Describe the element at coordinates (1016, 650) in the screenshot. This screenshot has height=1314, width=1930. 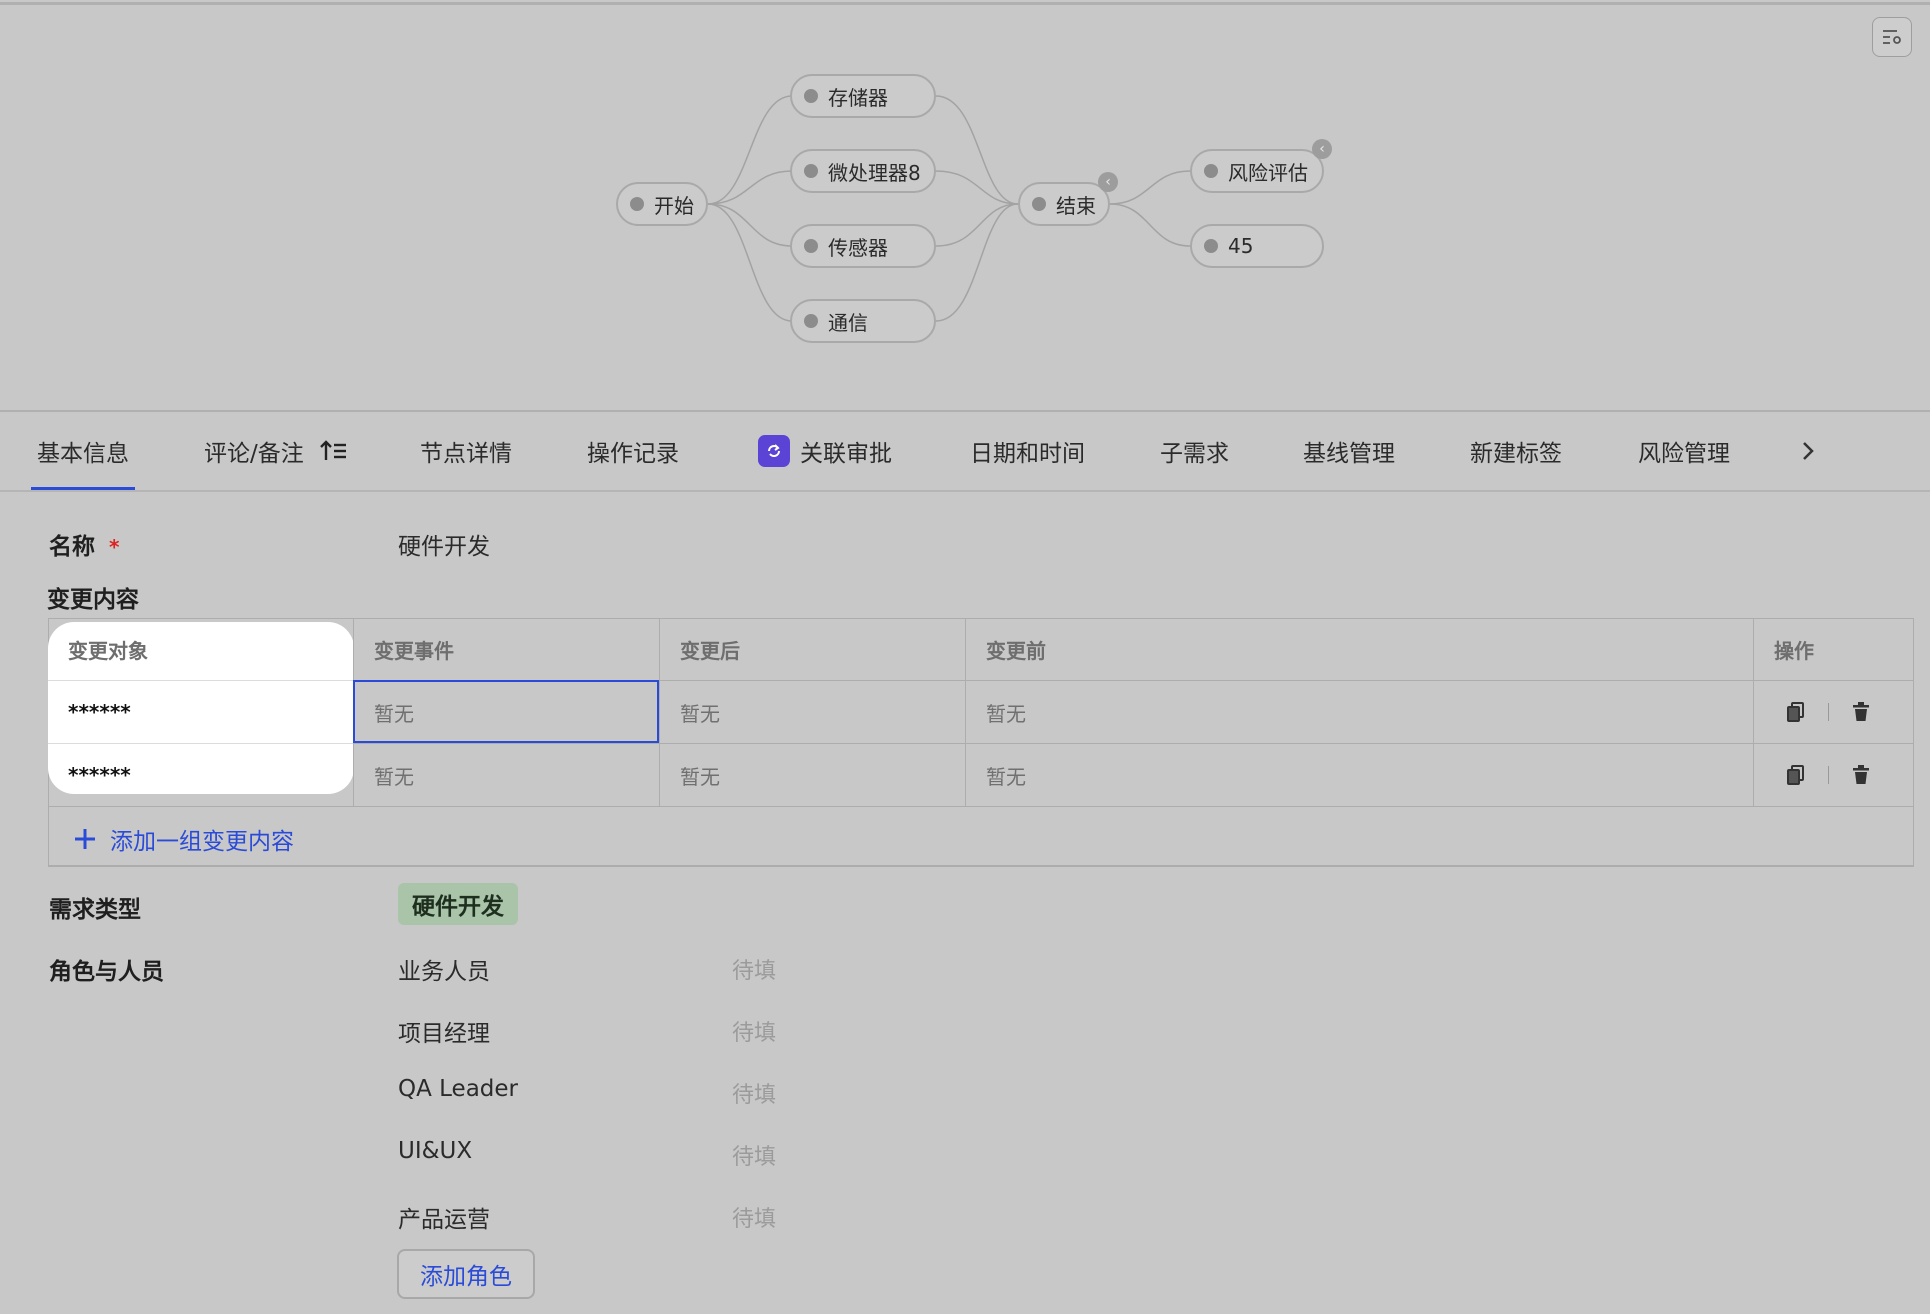
I see `th-before-change: 变更前` at that location.